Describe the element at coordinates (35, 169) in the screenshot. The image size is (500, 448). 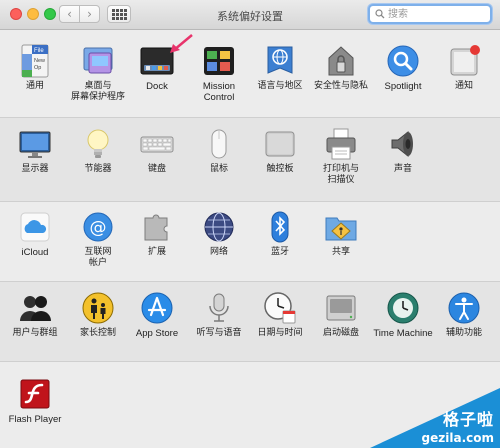
I see `pane-label: 显示器` at that location.